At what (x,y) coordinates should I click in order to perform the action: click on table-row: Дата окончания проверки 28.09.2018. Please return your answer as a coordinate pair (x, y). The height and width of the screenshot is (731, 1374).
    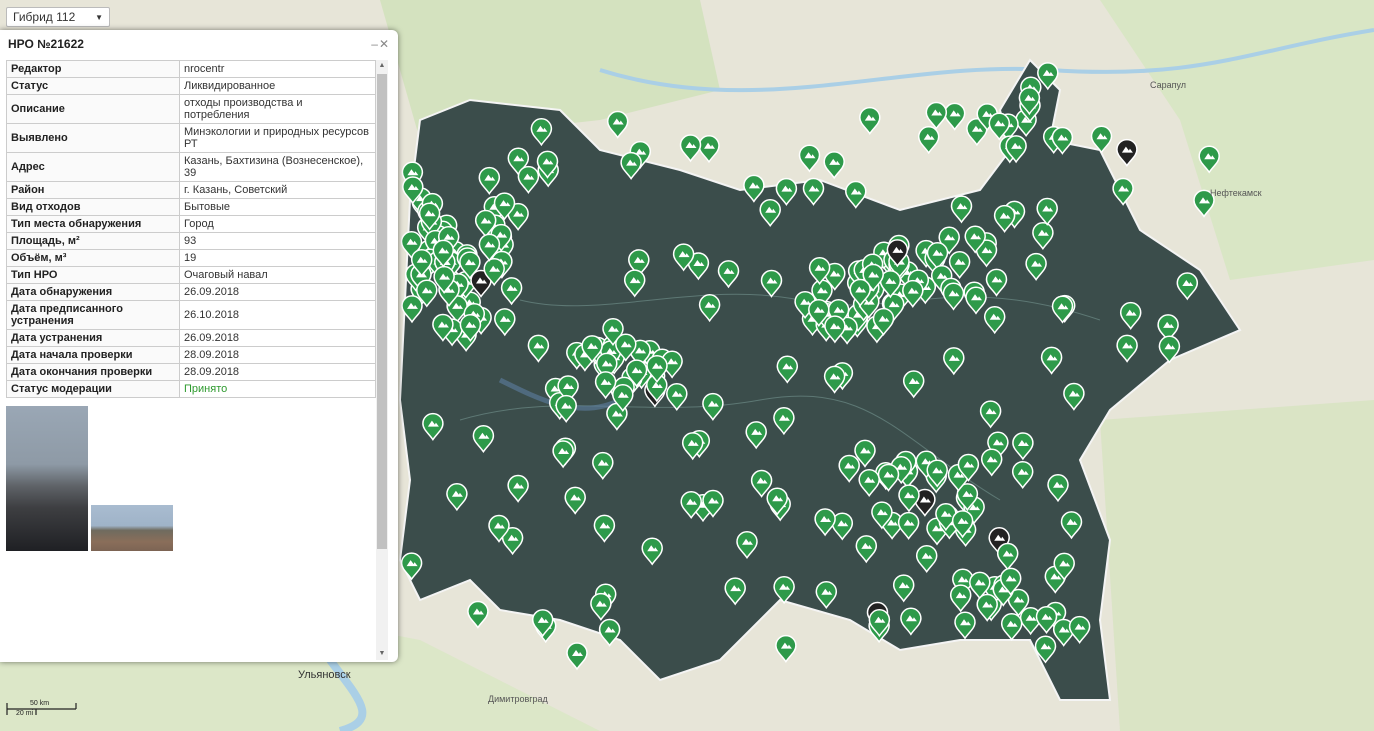
    Looking at the image, I should click on (191, 372).